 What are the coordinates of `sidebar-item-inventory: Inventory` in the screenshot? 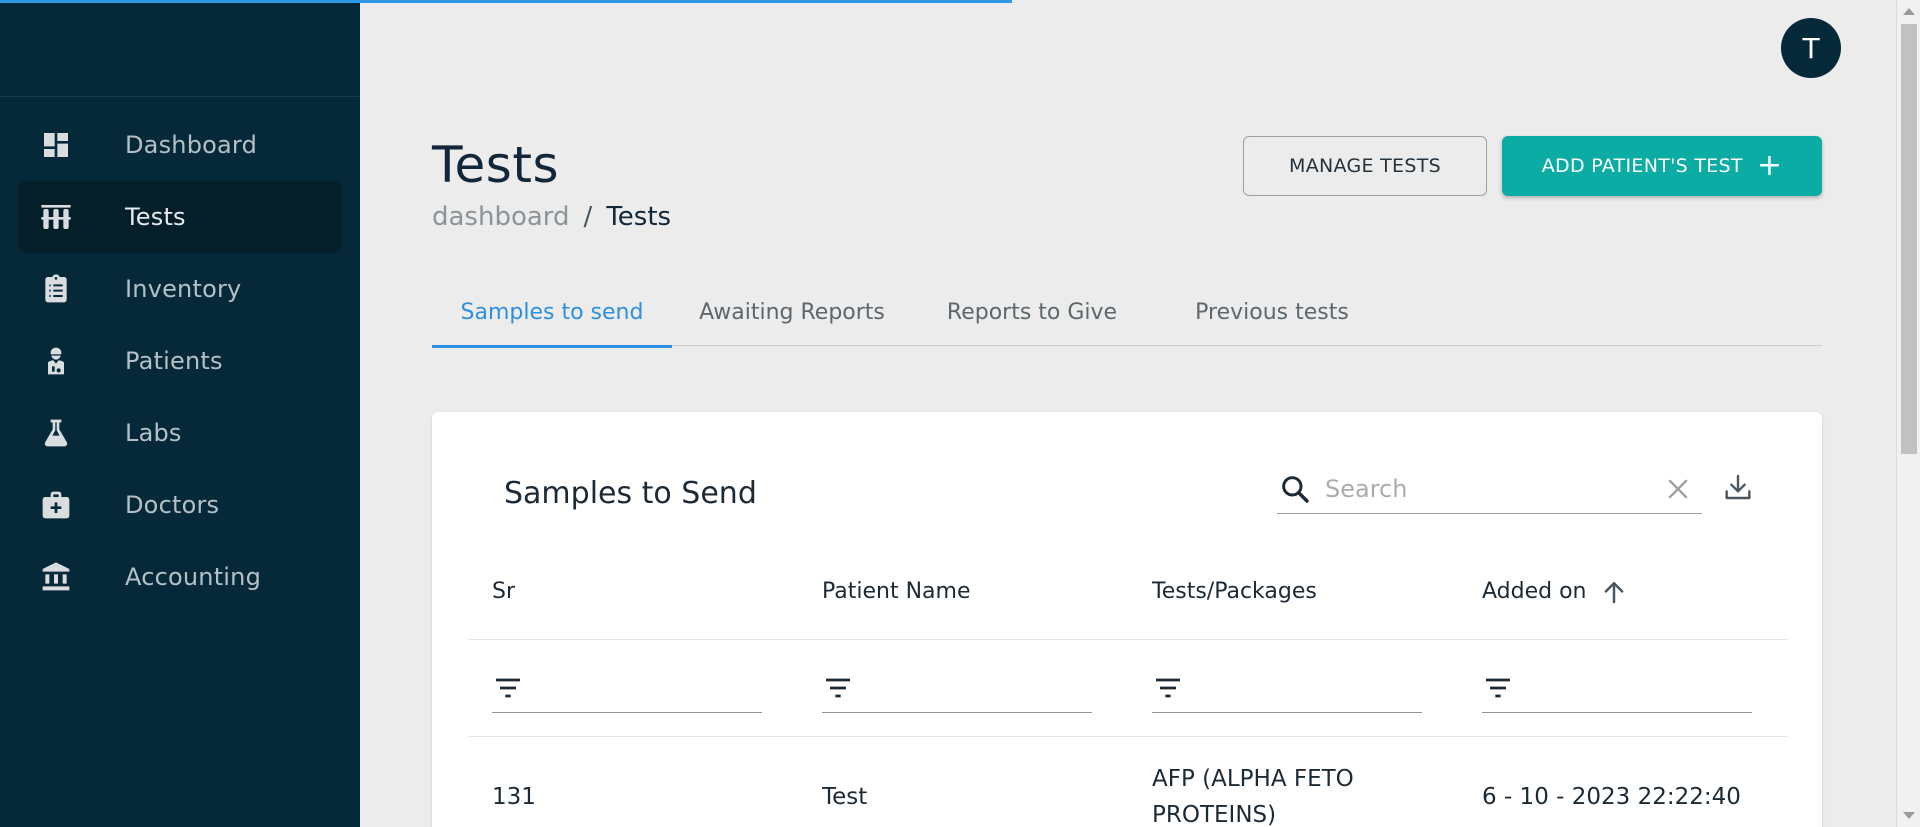 It's located at (180, 289).